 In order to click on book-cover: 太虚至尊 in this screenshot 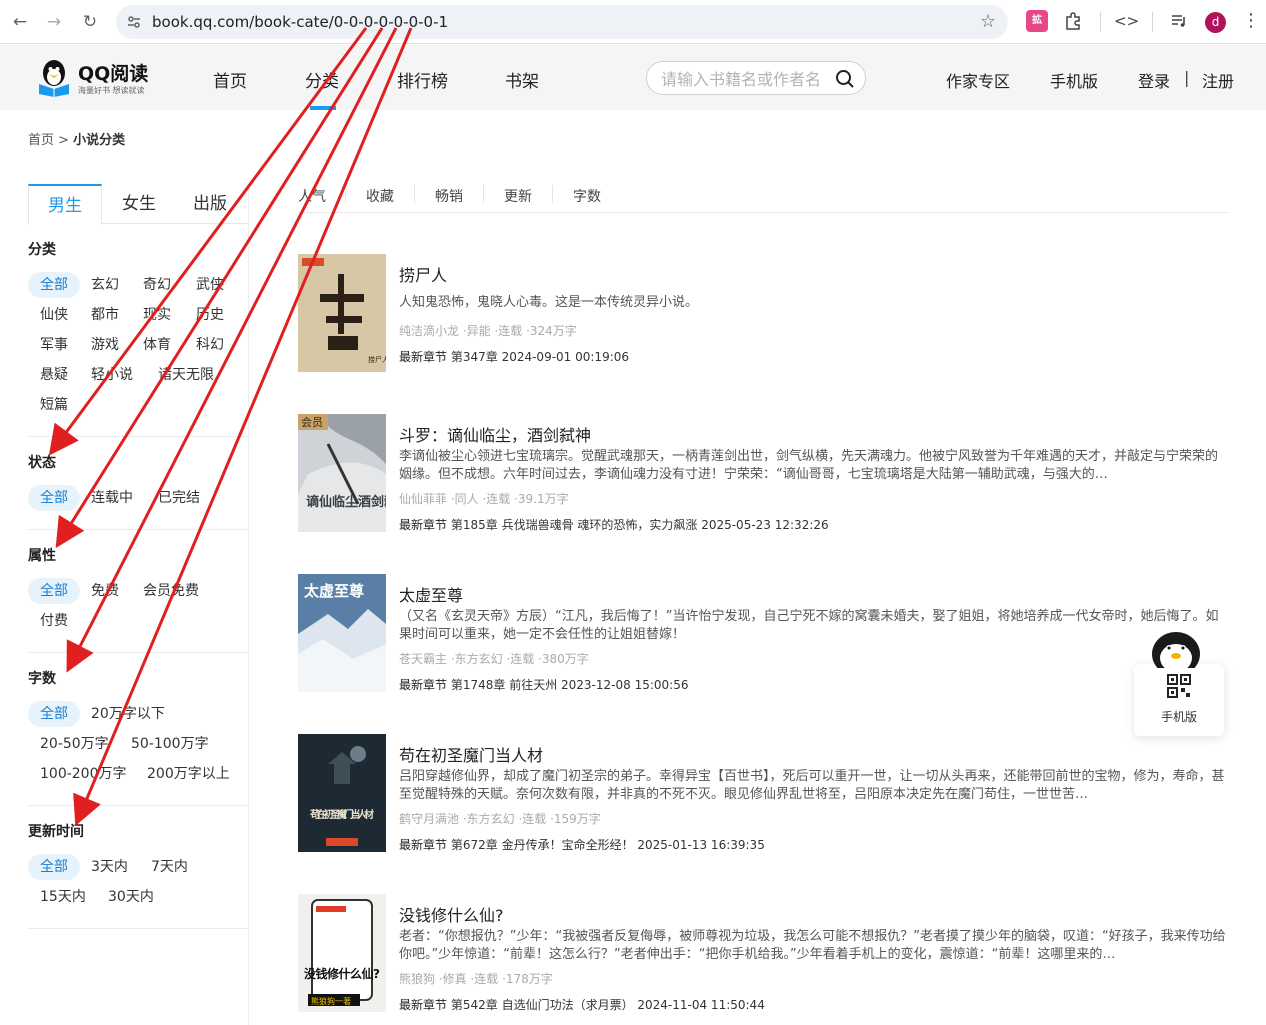, I will do `click(342, 633)`.